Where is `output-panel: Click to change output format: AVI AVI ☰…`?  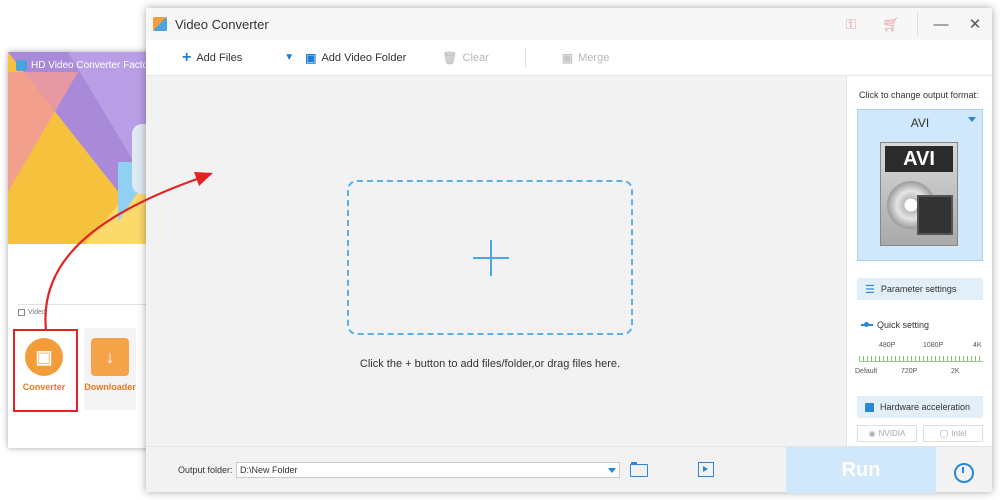 output-panel: Click to change output format: AVI AVI ☰… is located at coordinates (919, 261).